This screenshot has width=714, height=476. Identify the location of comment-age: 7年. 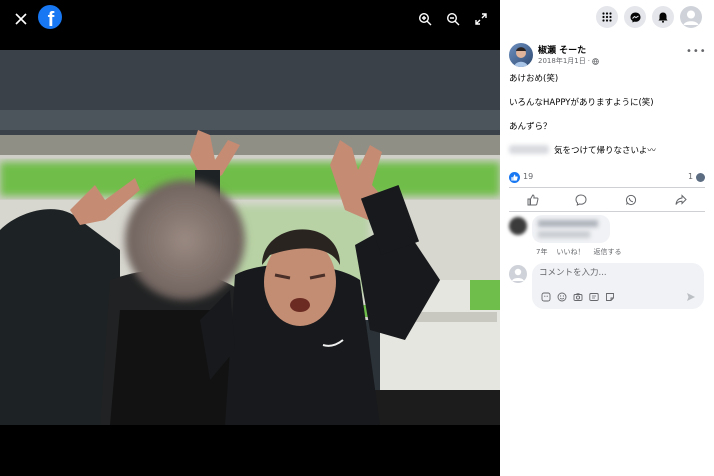
(541, 252).